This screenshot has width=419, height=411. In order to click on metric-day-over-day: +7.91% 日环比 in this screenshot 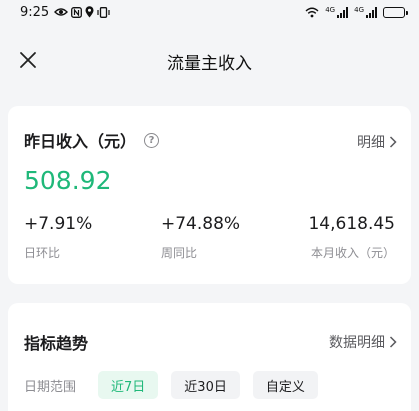, I will do `click(58, 237)`.